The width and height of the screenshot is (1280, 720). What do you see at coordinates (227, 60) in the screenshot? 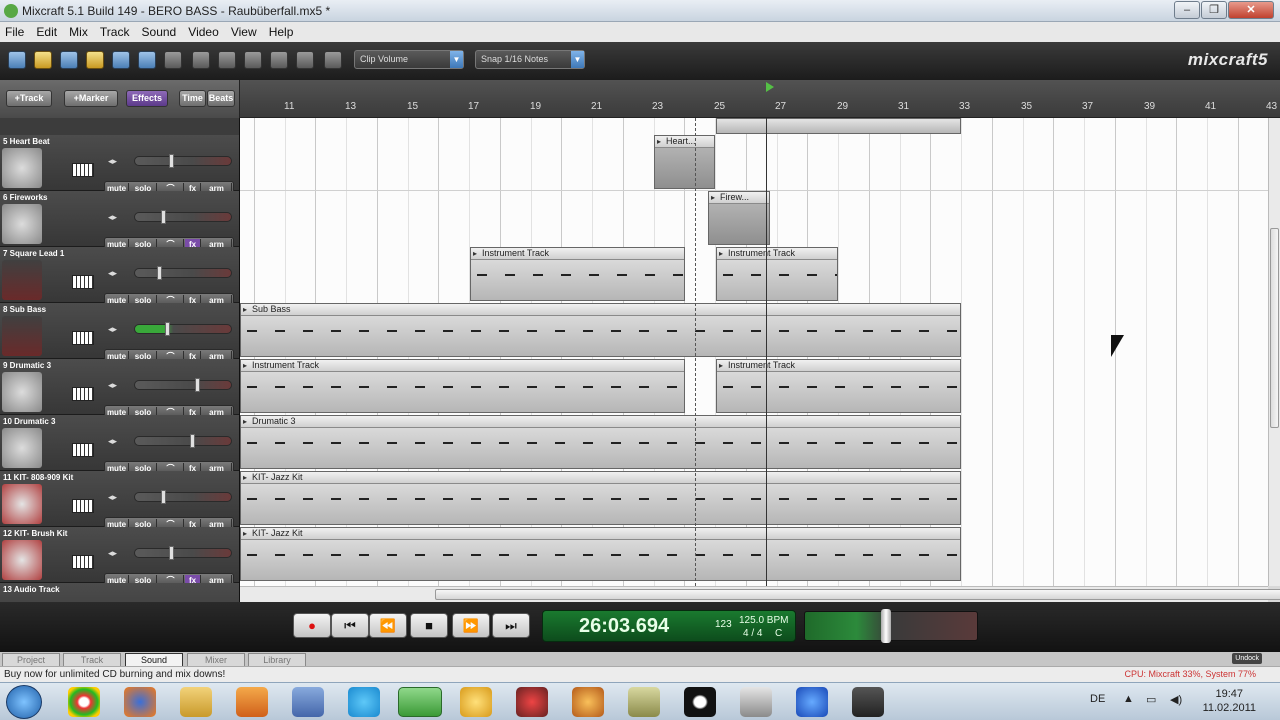
I see `delete-icon` at bounding box center [227, 60].